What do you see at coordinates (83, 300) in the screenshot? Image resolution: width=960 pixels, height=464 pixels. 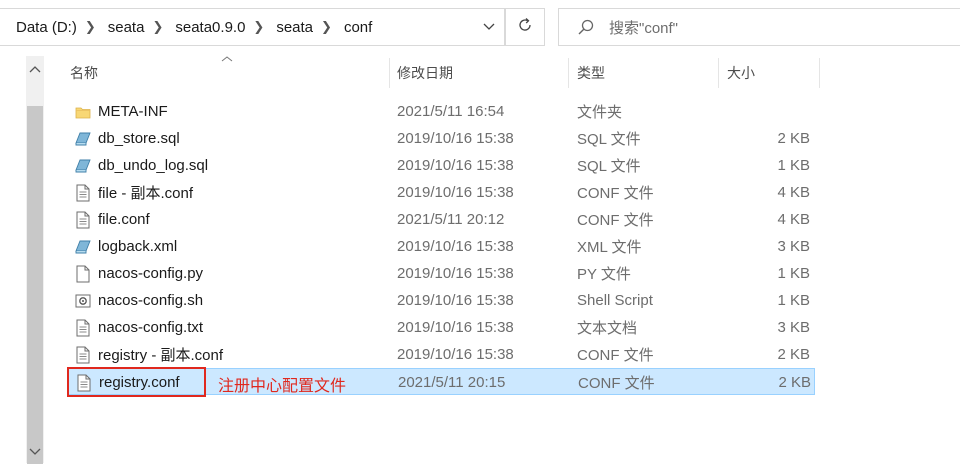 I see `script-file-icon` at bounding box center [83, 300].